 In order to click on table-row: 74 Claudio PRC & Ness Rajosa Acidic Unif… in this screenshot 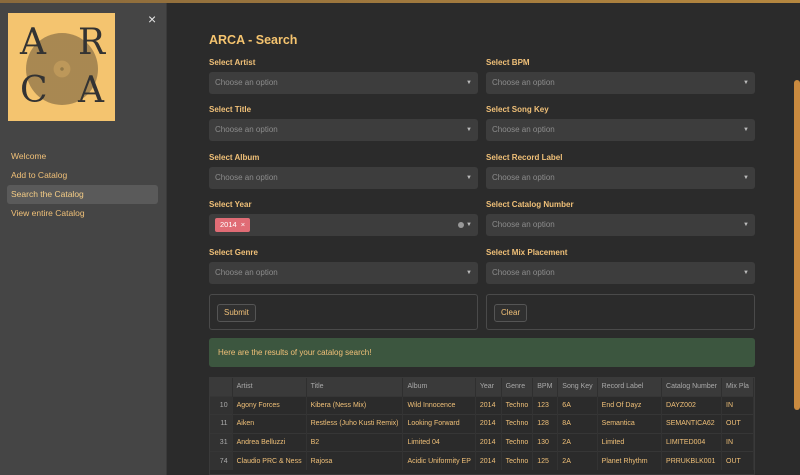, I will do `click(482, 460)`.